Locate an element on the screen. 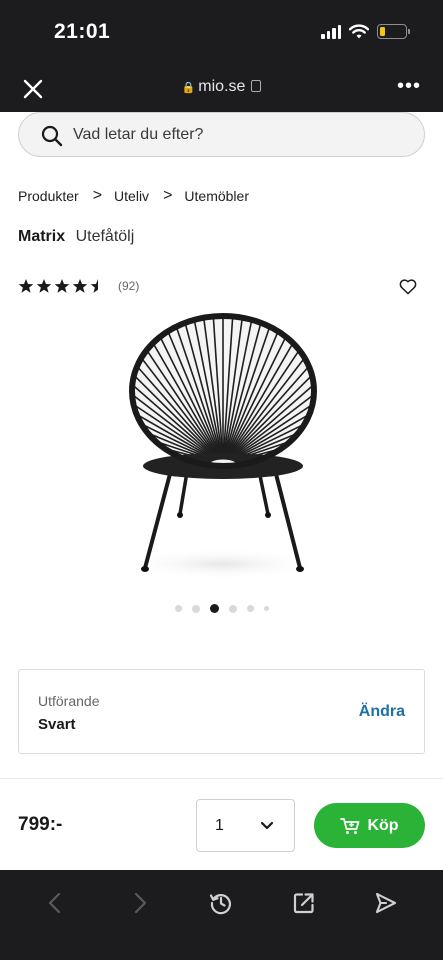 Image resolution: width=443 pixels, height=960 pixels. chevron-down-icon is located at coordinates (267, 825).